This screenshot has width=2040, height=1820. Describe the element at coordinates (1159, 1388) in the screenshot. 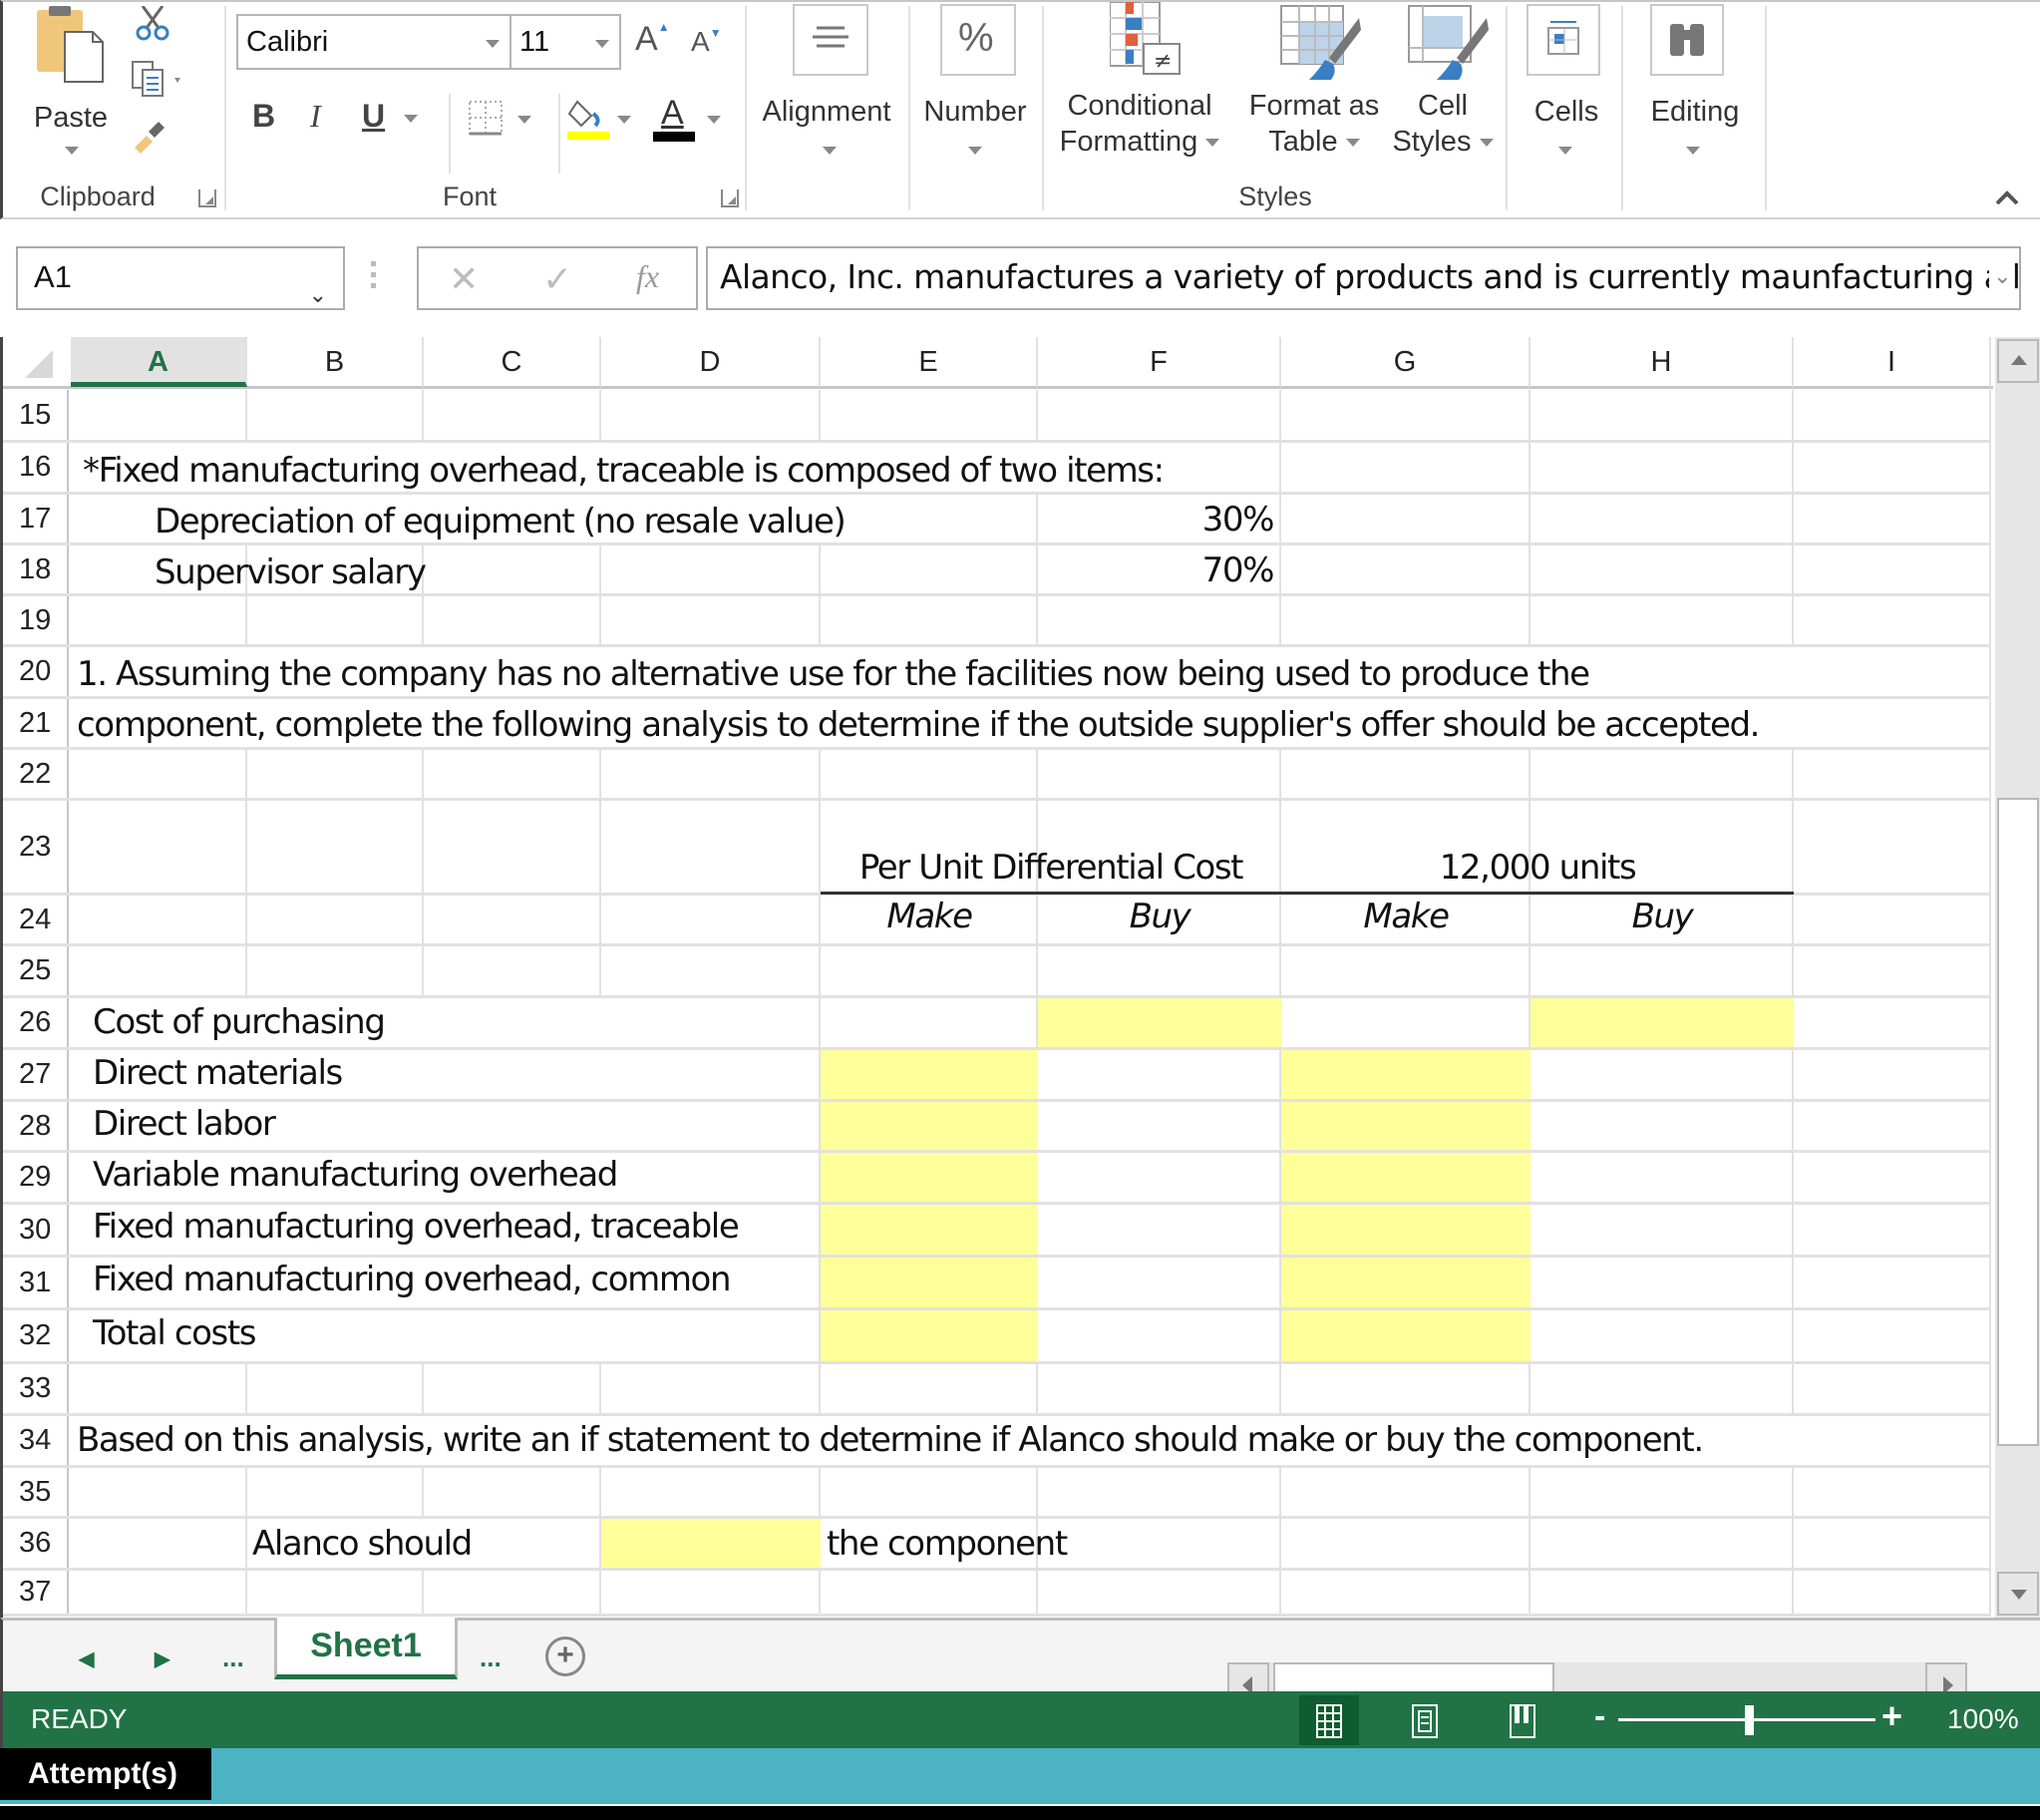

I see `cell-f33` at that location.